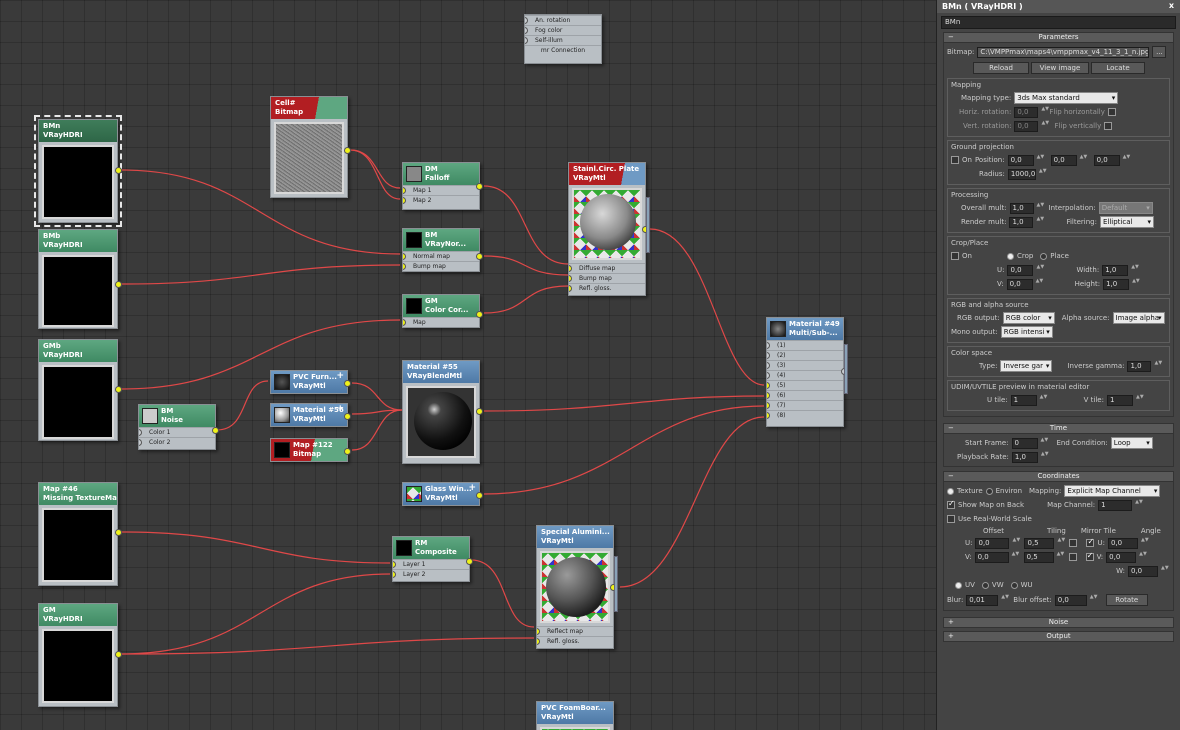  Describe the element at coordinates (310, 415) in the screenshot. I see `node-material56: + Material #56 VRayMtl` at that location.